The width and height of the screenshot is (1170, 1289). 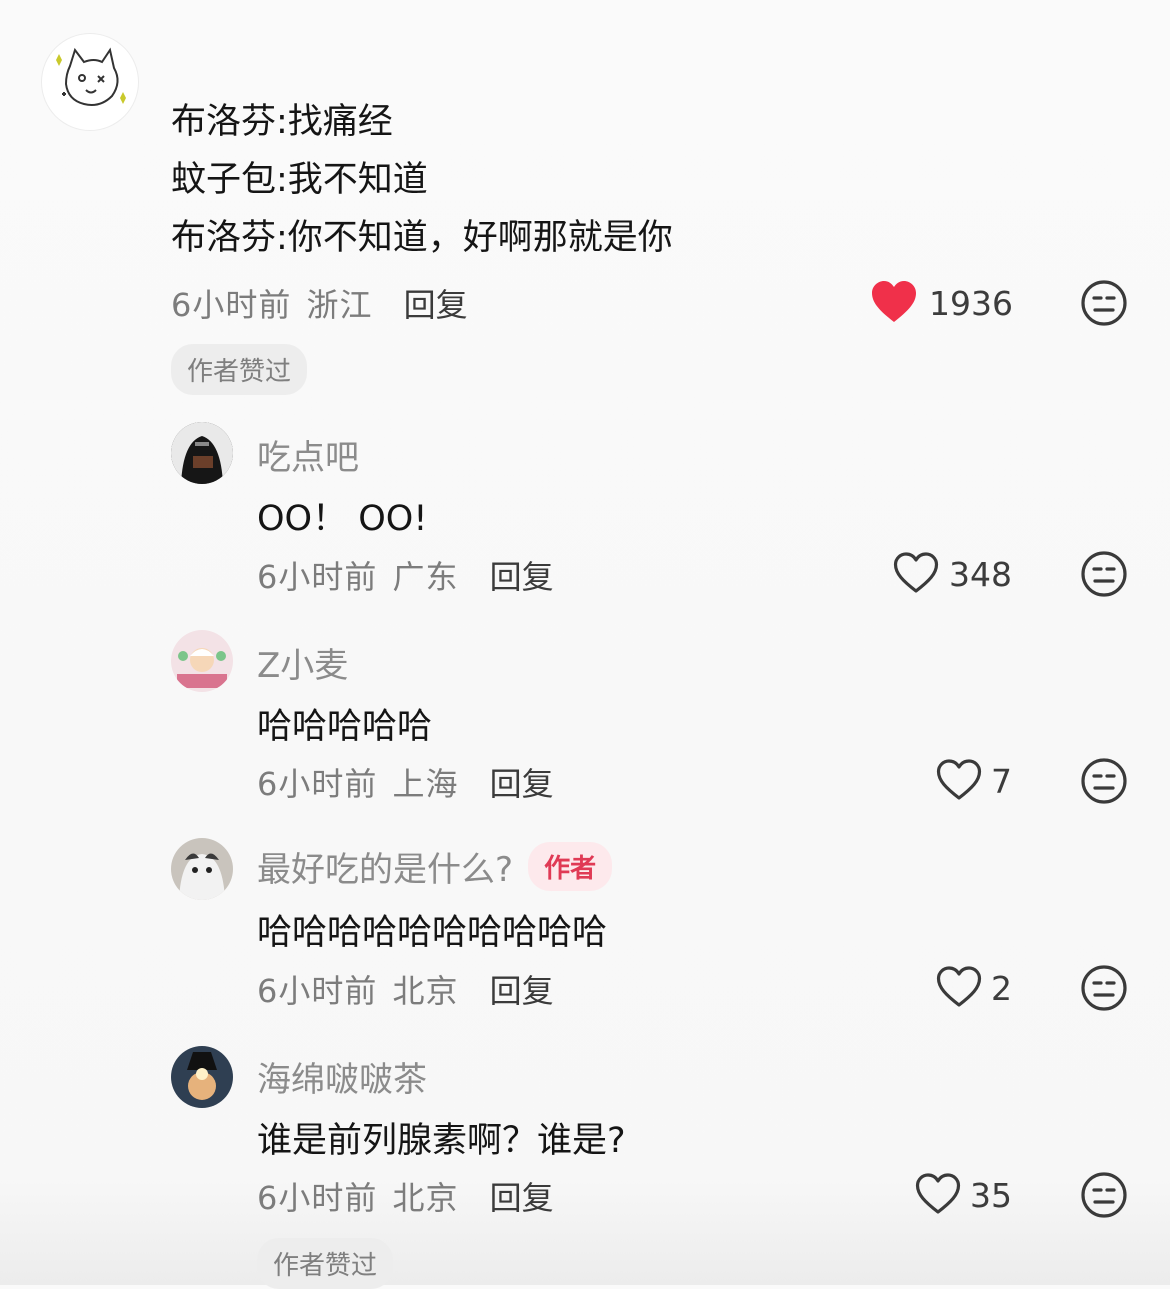 I want to click on comment-text-line: 布洛芬:你不知道，好啊那就是你, so click(x=422, y=238).